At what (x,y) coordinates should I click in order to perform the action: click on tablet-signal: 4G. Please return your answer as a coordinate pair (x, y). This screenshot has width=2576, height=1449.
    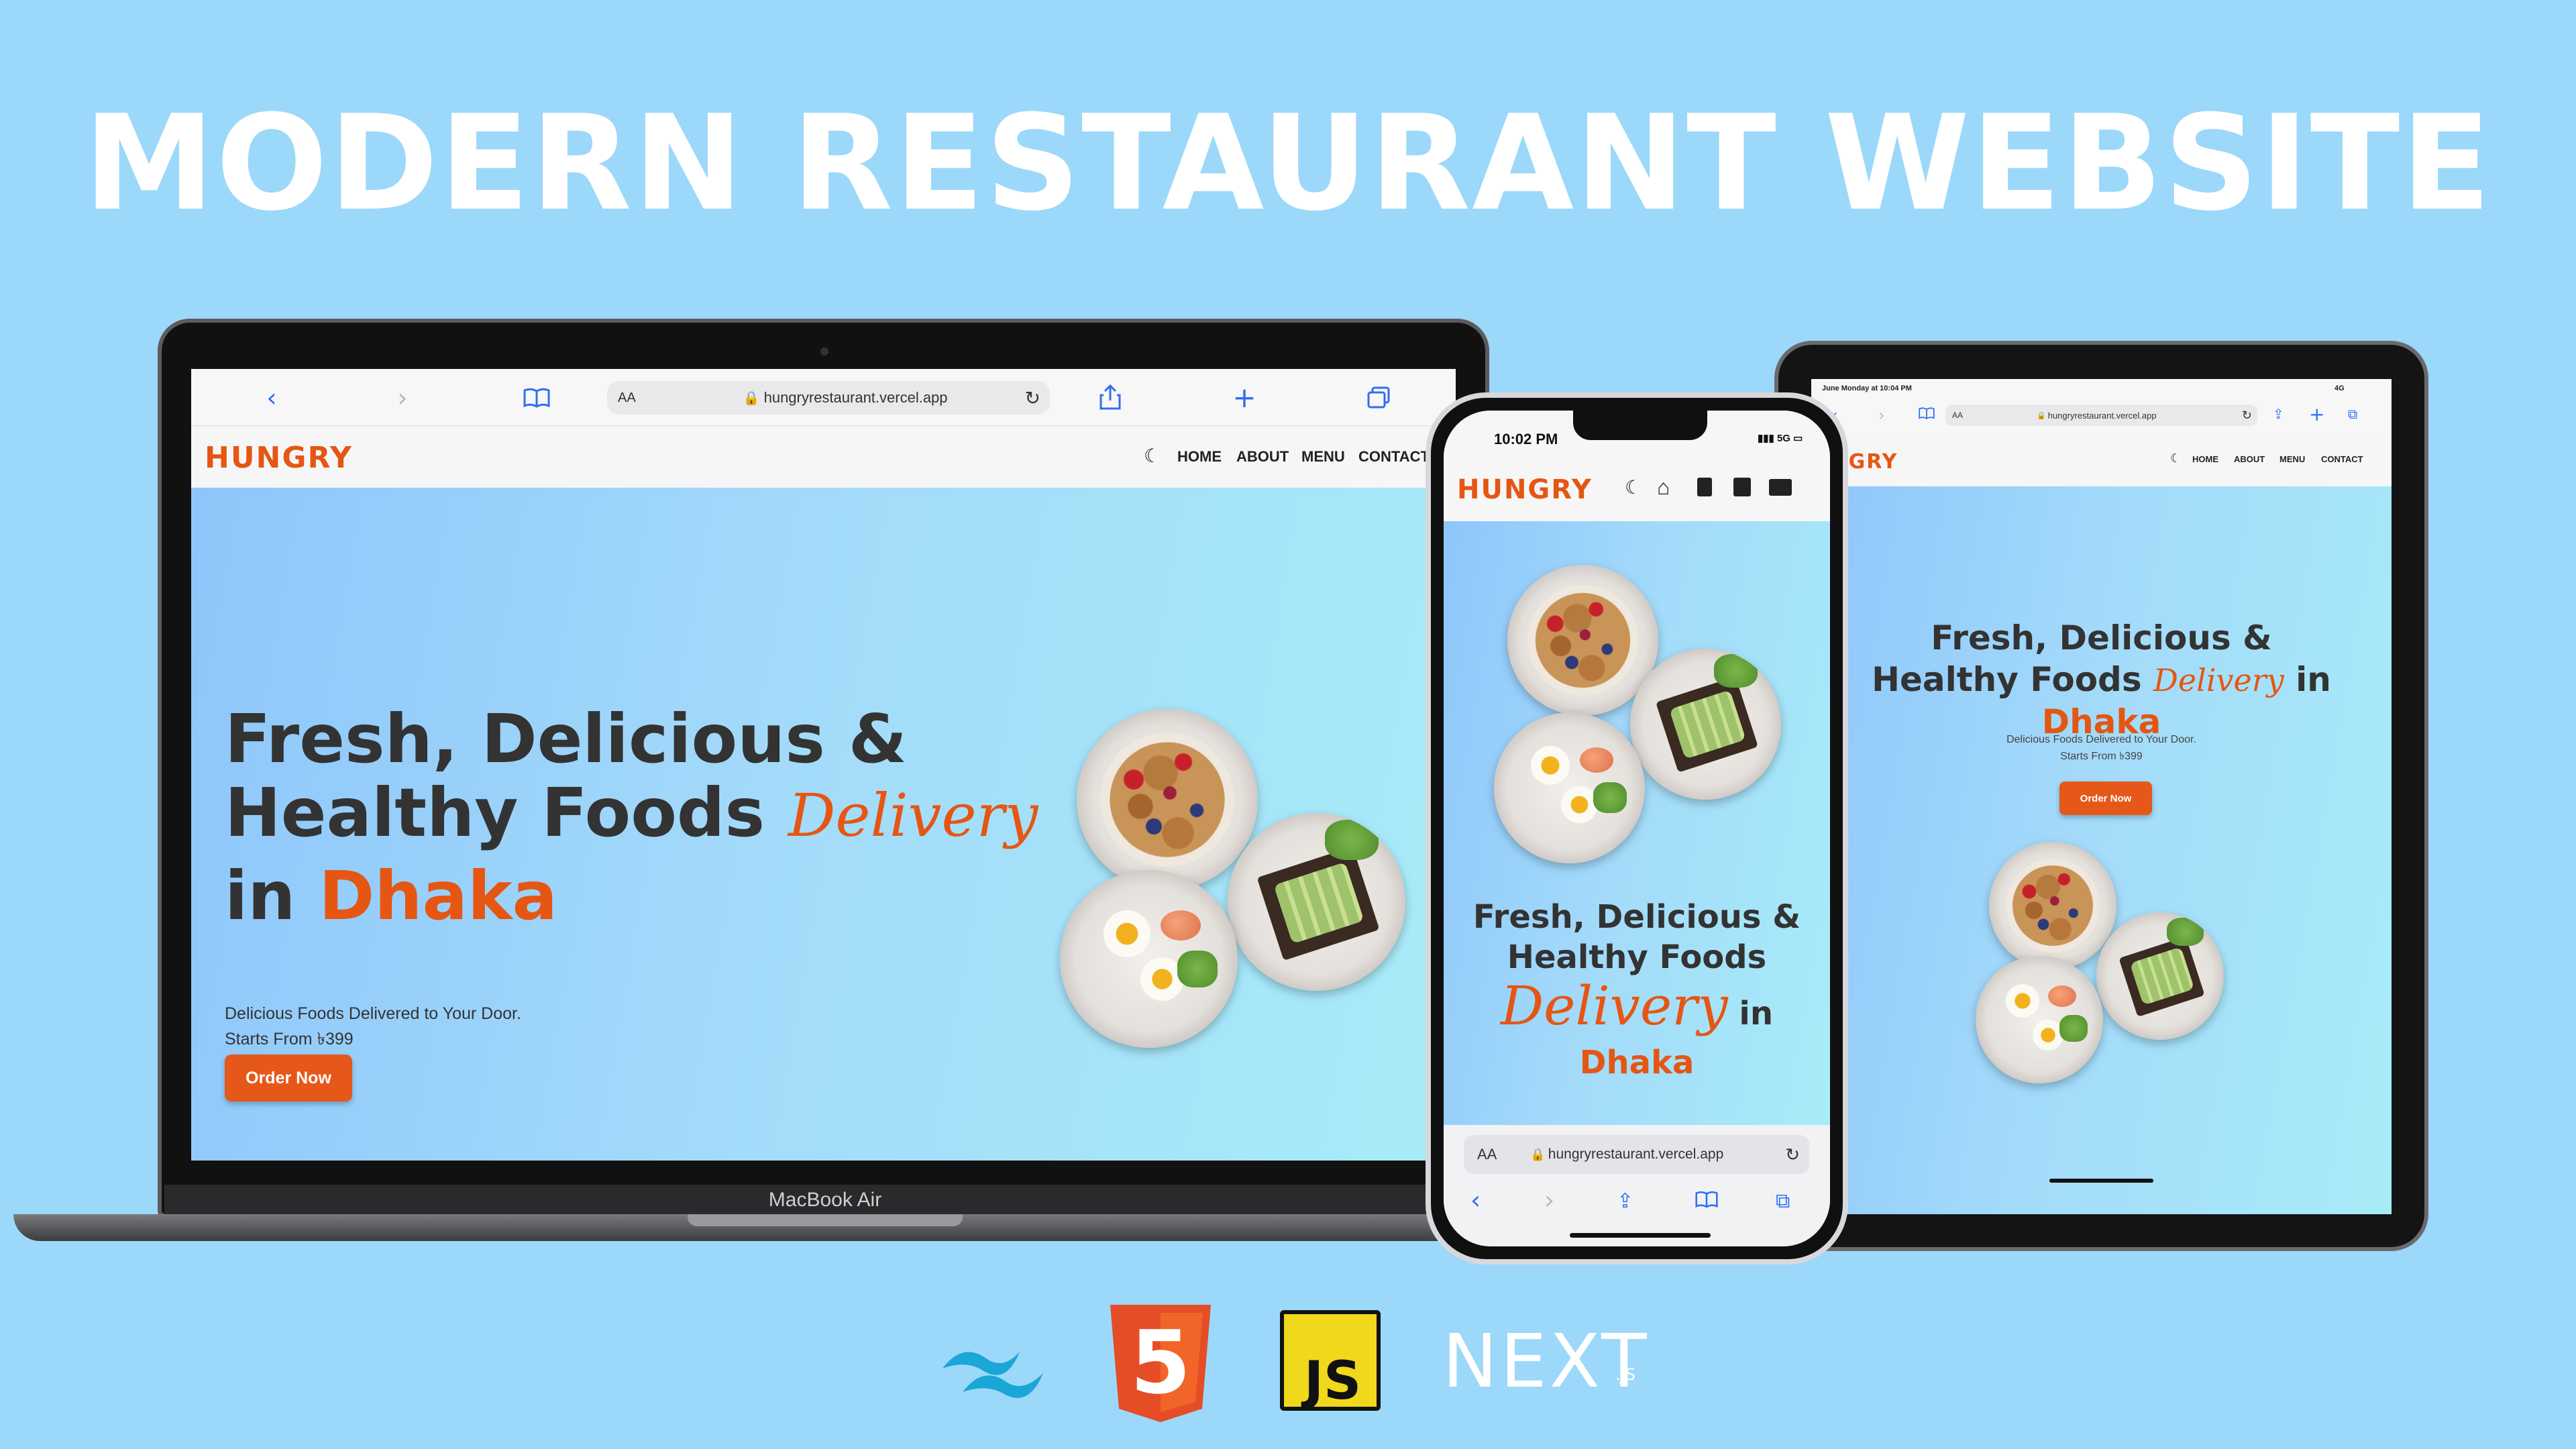
    Looking at the image, I should click on (2339, 388).